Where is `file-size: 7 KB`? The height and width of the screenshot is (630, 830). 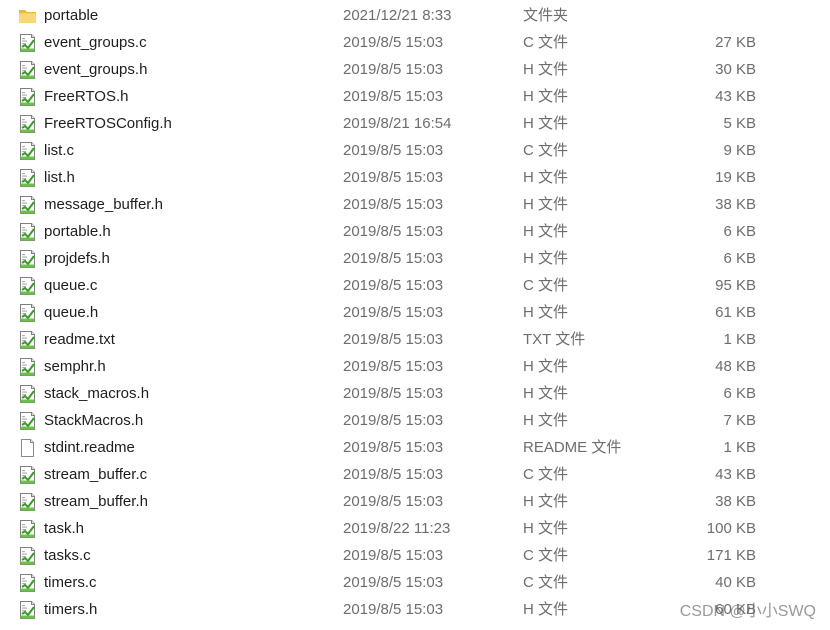 file-size: 7 KB is located at coordinates (739, 420).